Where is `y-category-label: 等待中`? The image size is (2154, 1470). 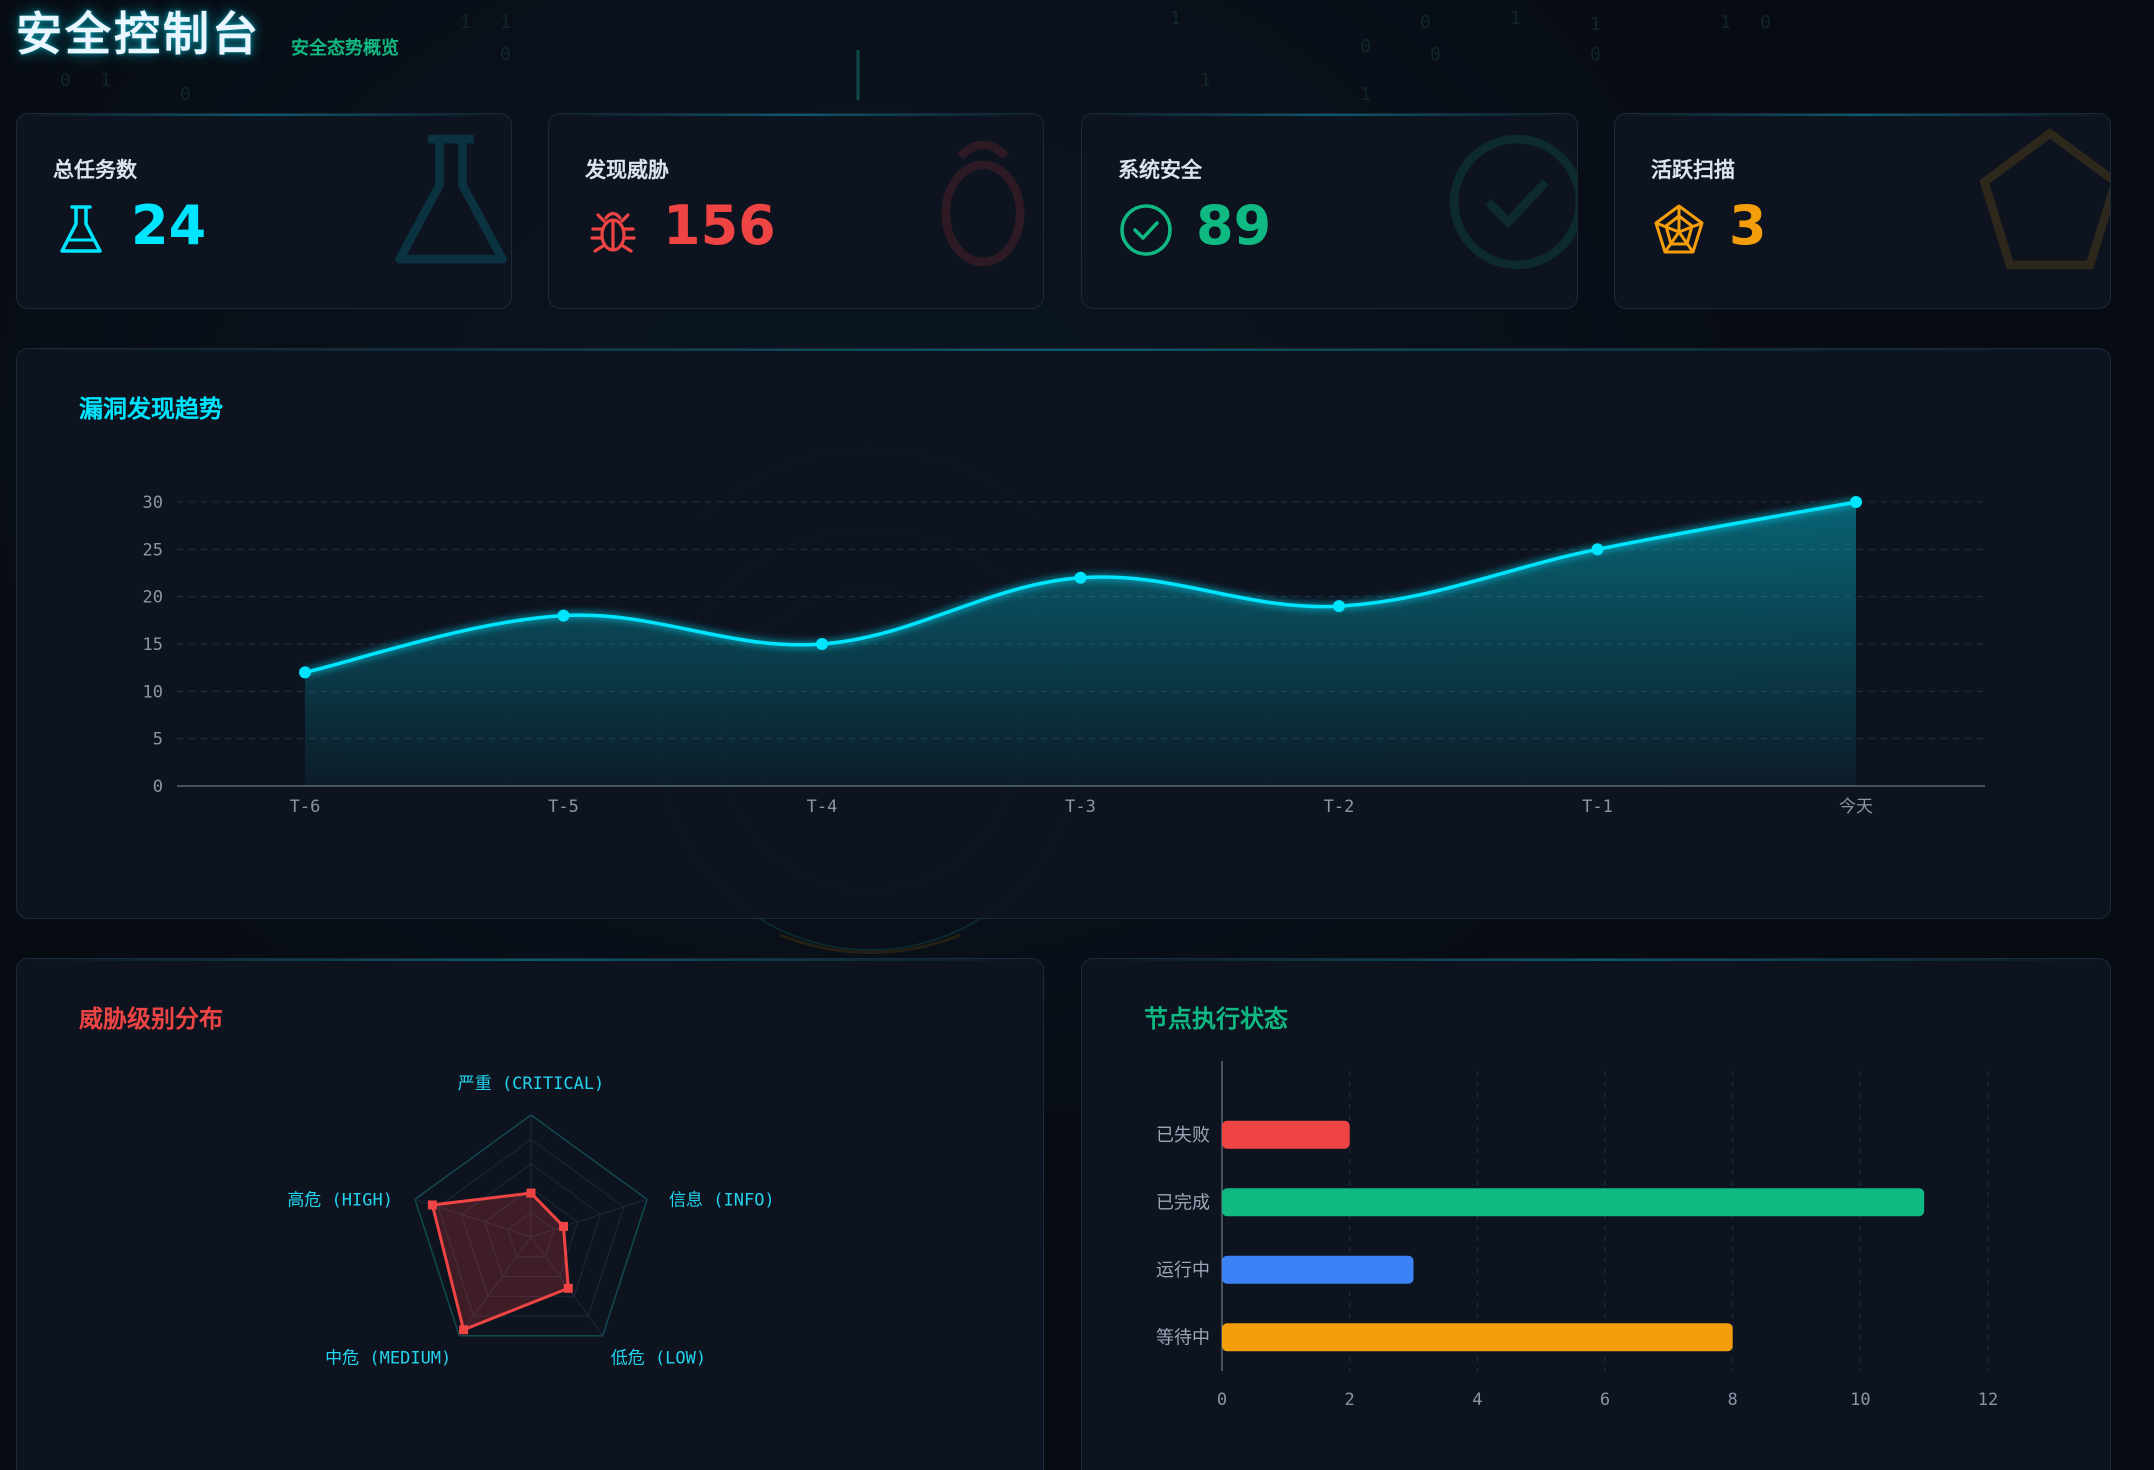 y-category-label: 等待中 is located at coordinates (1183, 1337).